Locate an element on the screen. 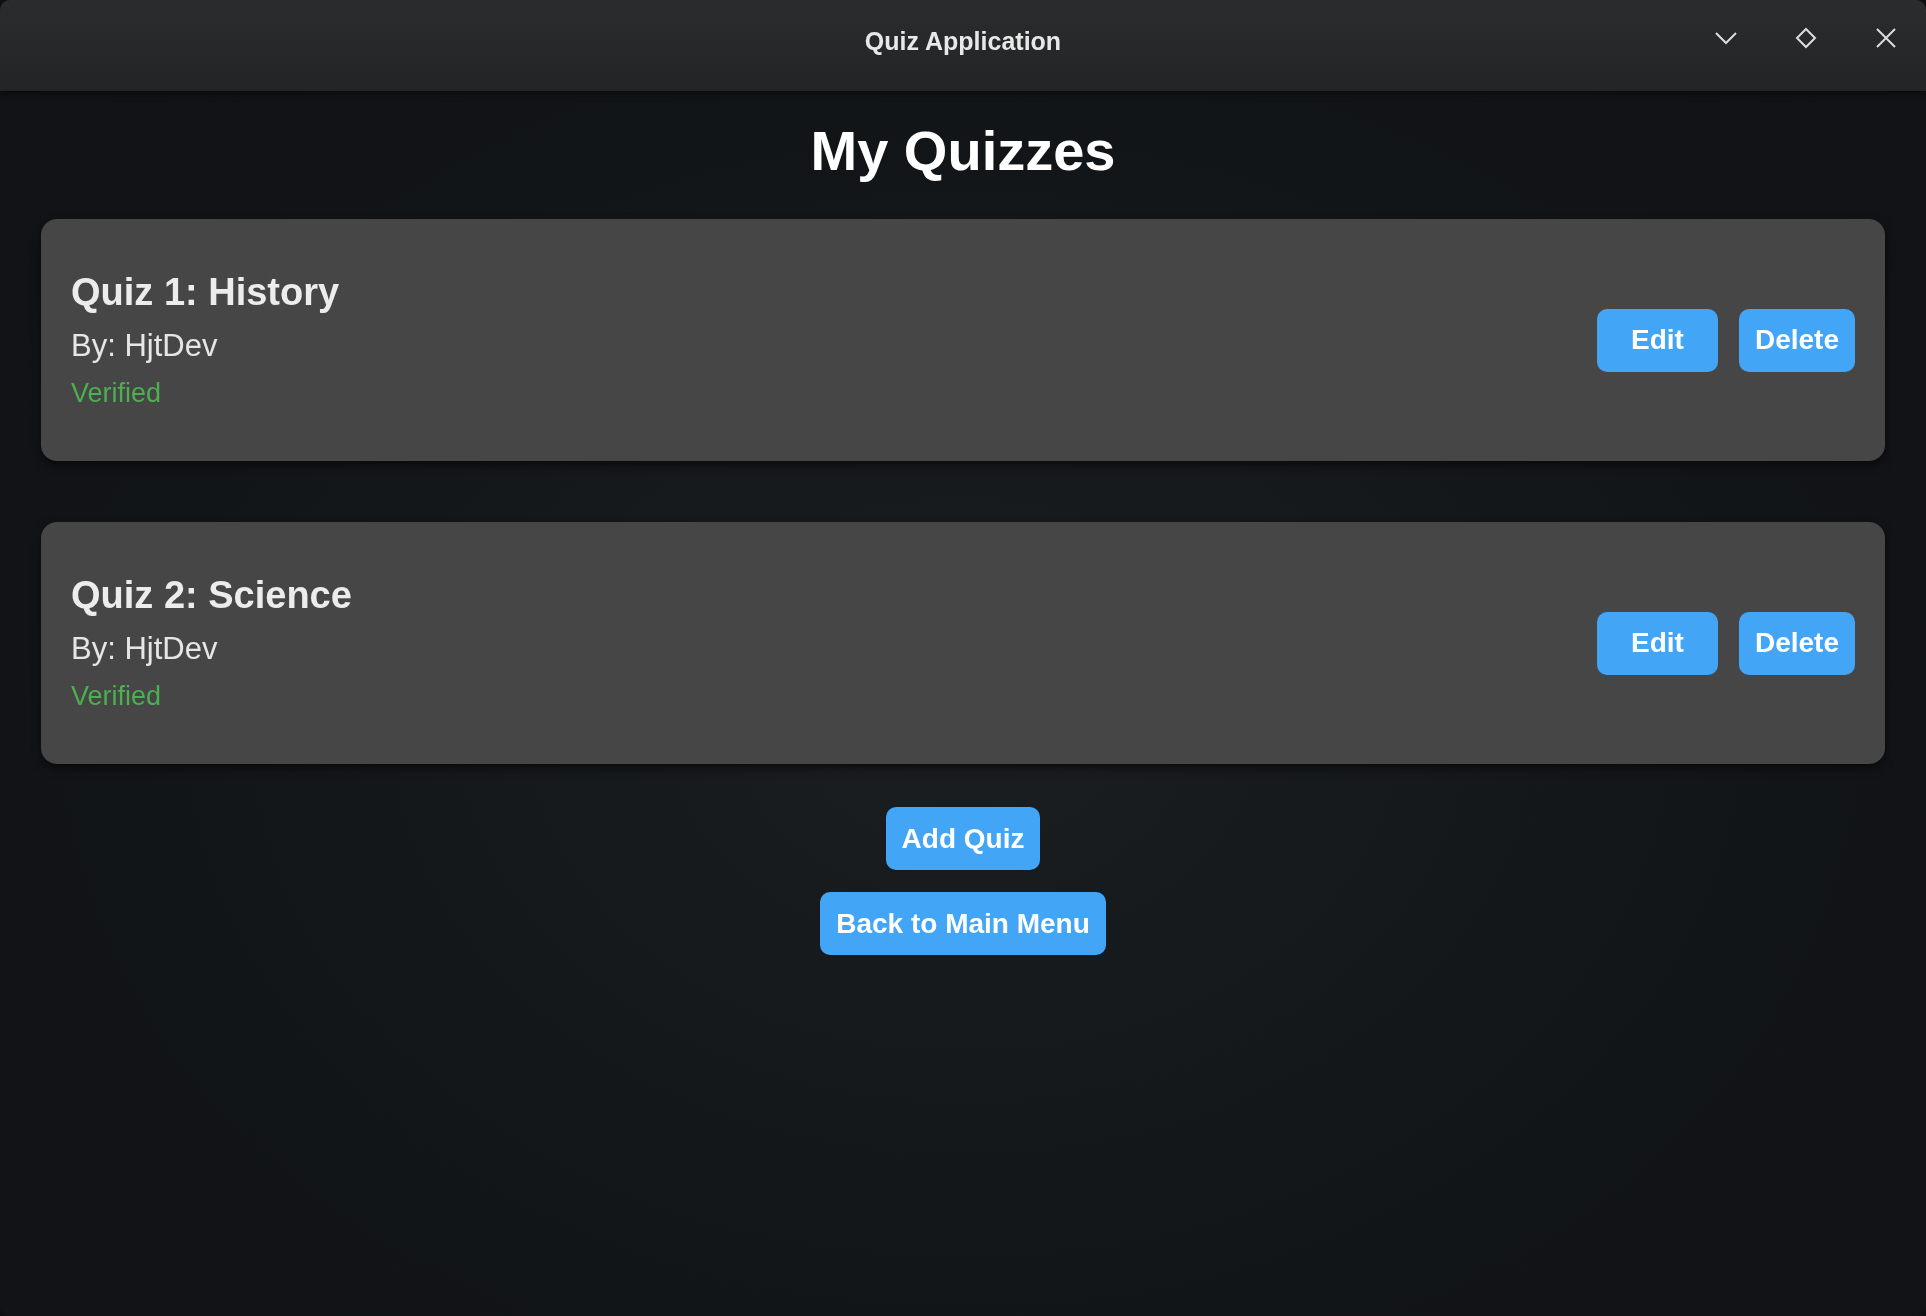  maximize-button is located at coordinates (1806, 38).